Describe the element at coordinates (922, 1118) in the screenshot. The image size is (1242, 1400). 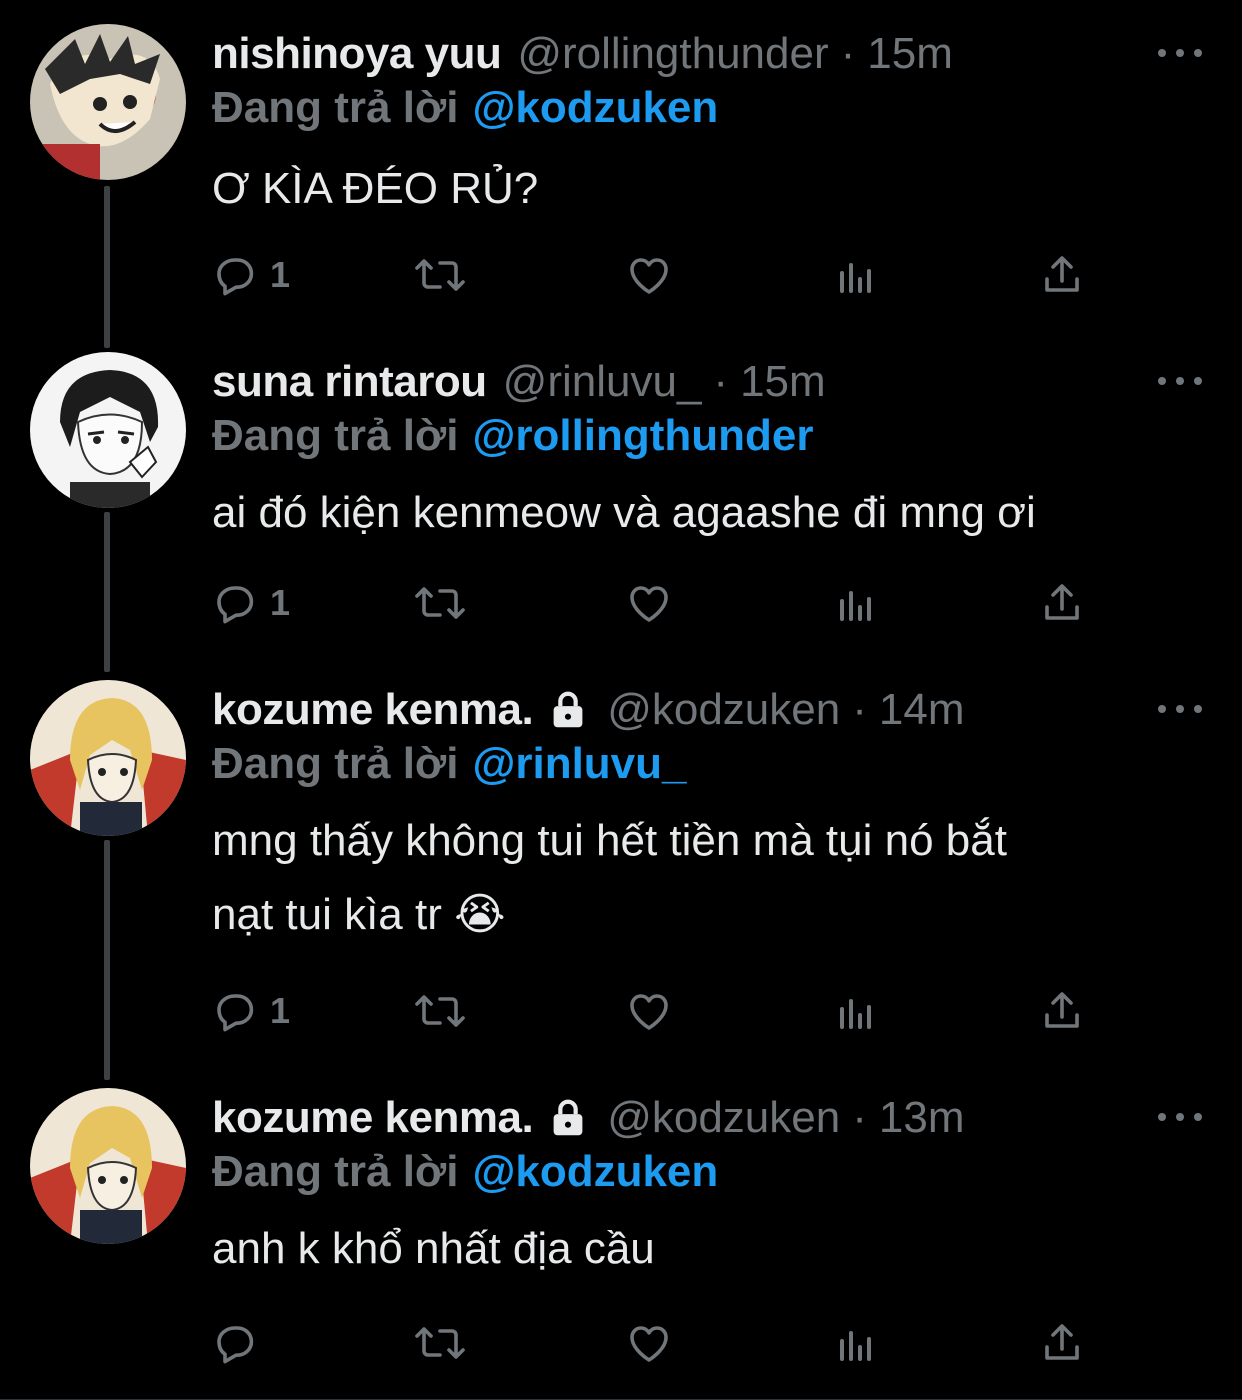
I see `timestamp: 13m` at that location.